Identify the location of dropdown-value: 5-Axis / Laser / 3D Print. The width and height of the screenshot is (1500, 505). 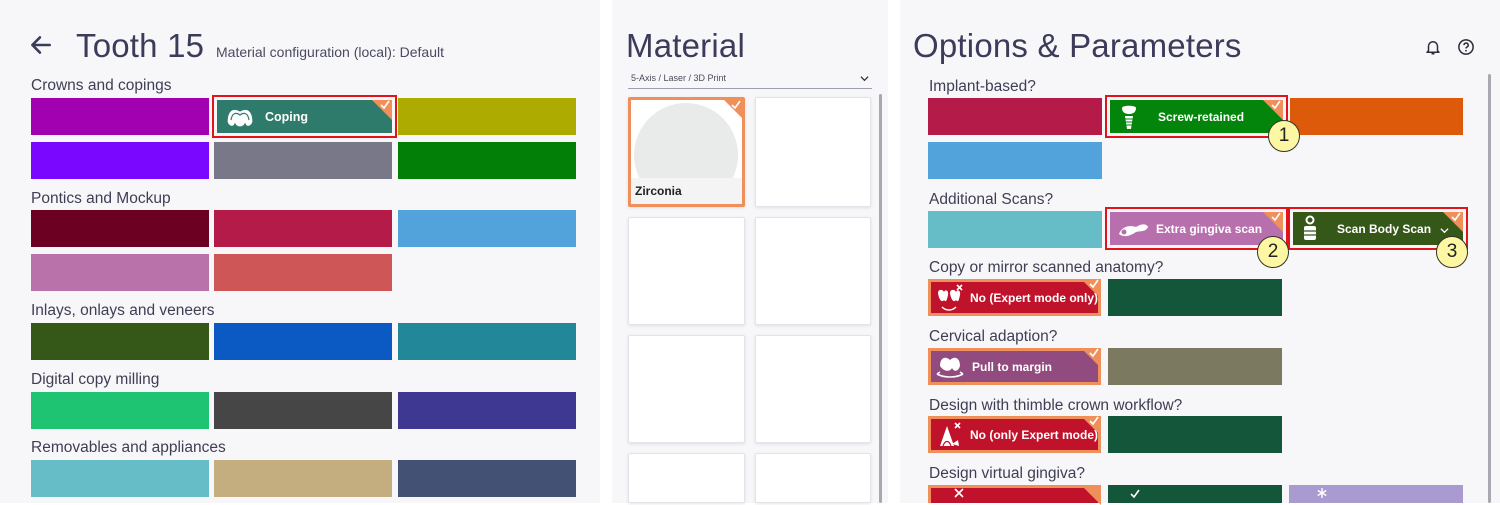
(679, 78).